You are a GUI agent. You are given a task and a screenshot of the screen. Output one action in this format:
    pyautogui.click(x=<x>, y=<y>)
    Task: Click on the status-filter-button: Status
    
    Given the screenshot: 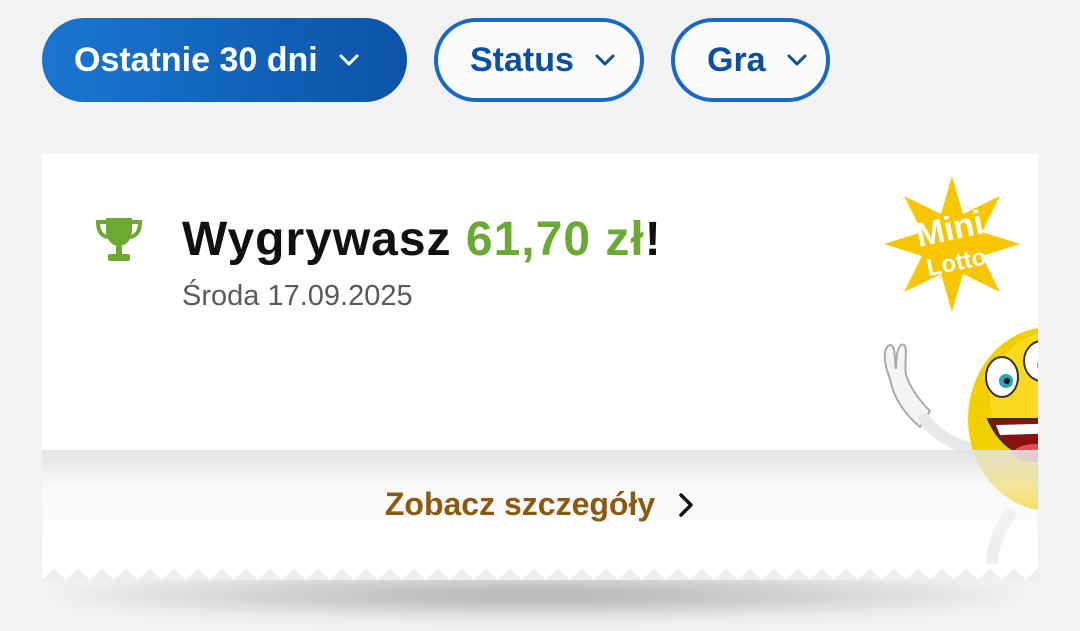 What is the action you would take?
    pyautogui.click(x=539, y=60)
    